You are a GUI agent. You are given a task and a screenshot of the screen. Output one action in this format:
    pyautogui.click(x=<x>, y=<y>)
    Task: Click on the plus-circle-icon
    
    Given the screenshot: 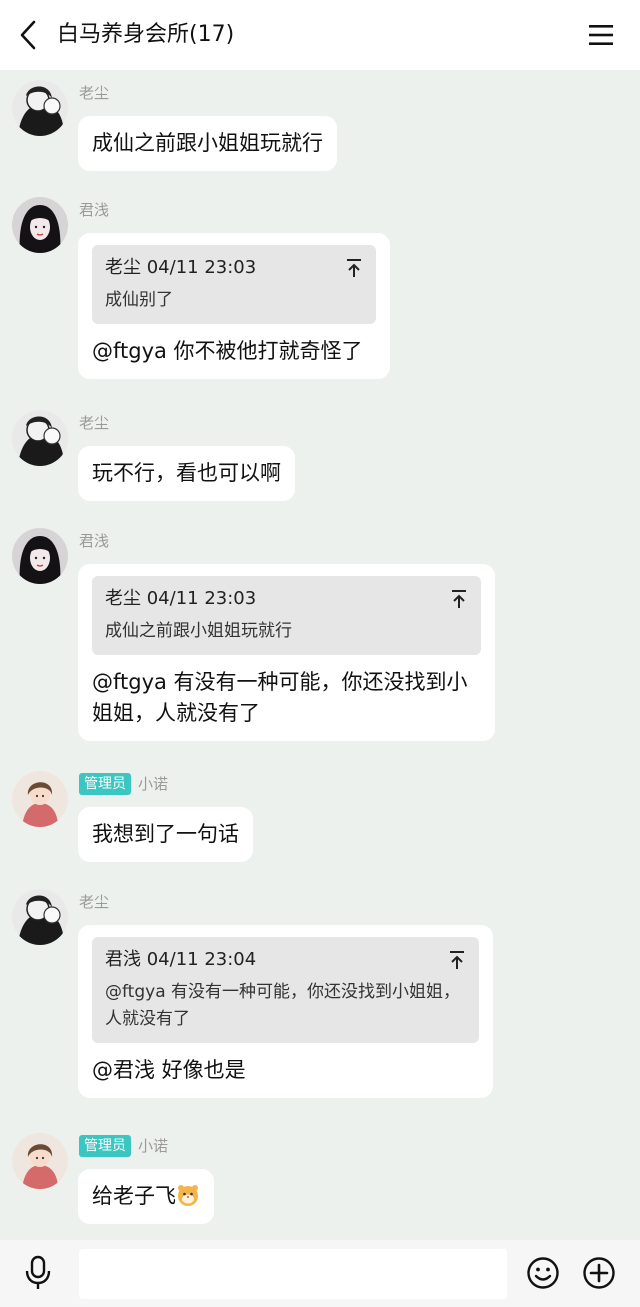 What is the action you would take?
    pyautogui.click(x=599, y=1273)
    